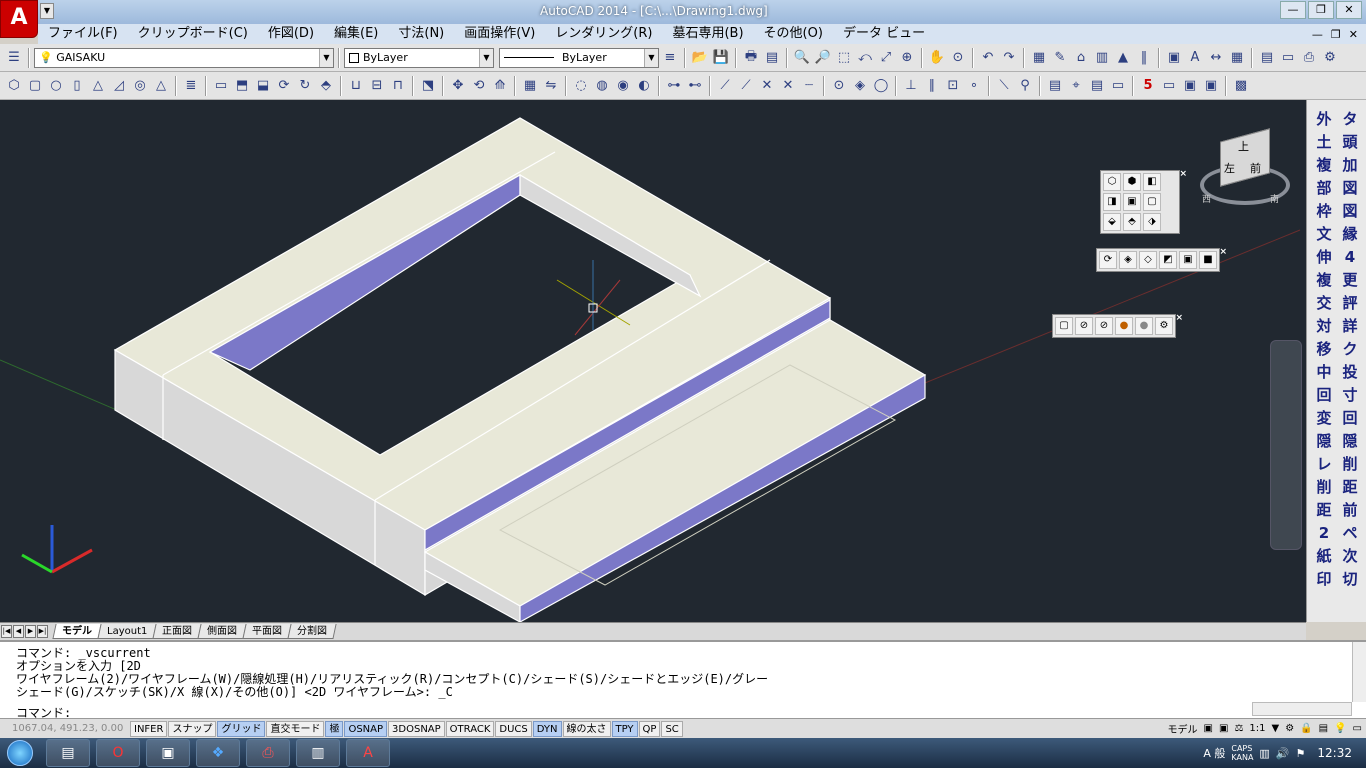 Image resolution: width=1366 pixels, height=768 pixels. I want to click on palette-btn-1-2: 土, so click(1324, 142).